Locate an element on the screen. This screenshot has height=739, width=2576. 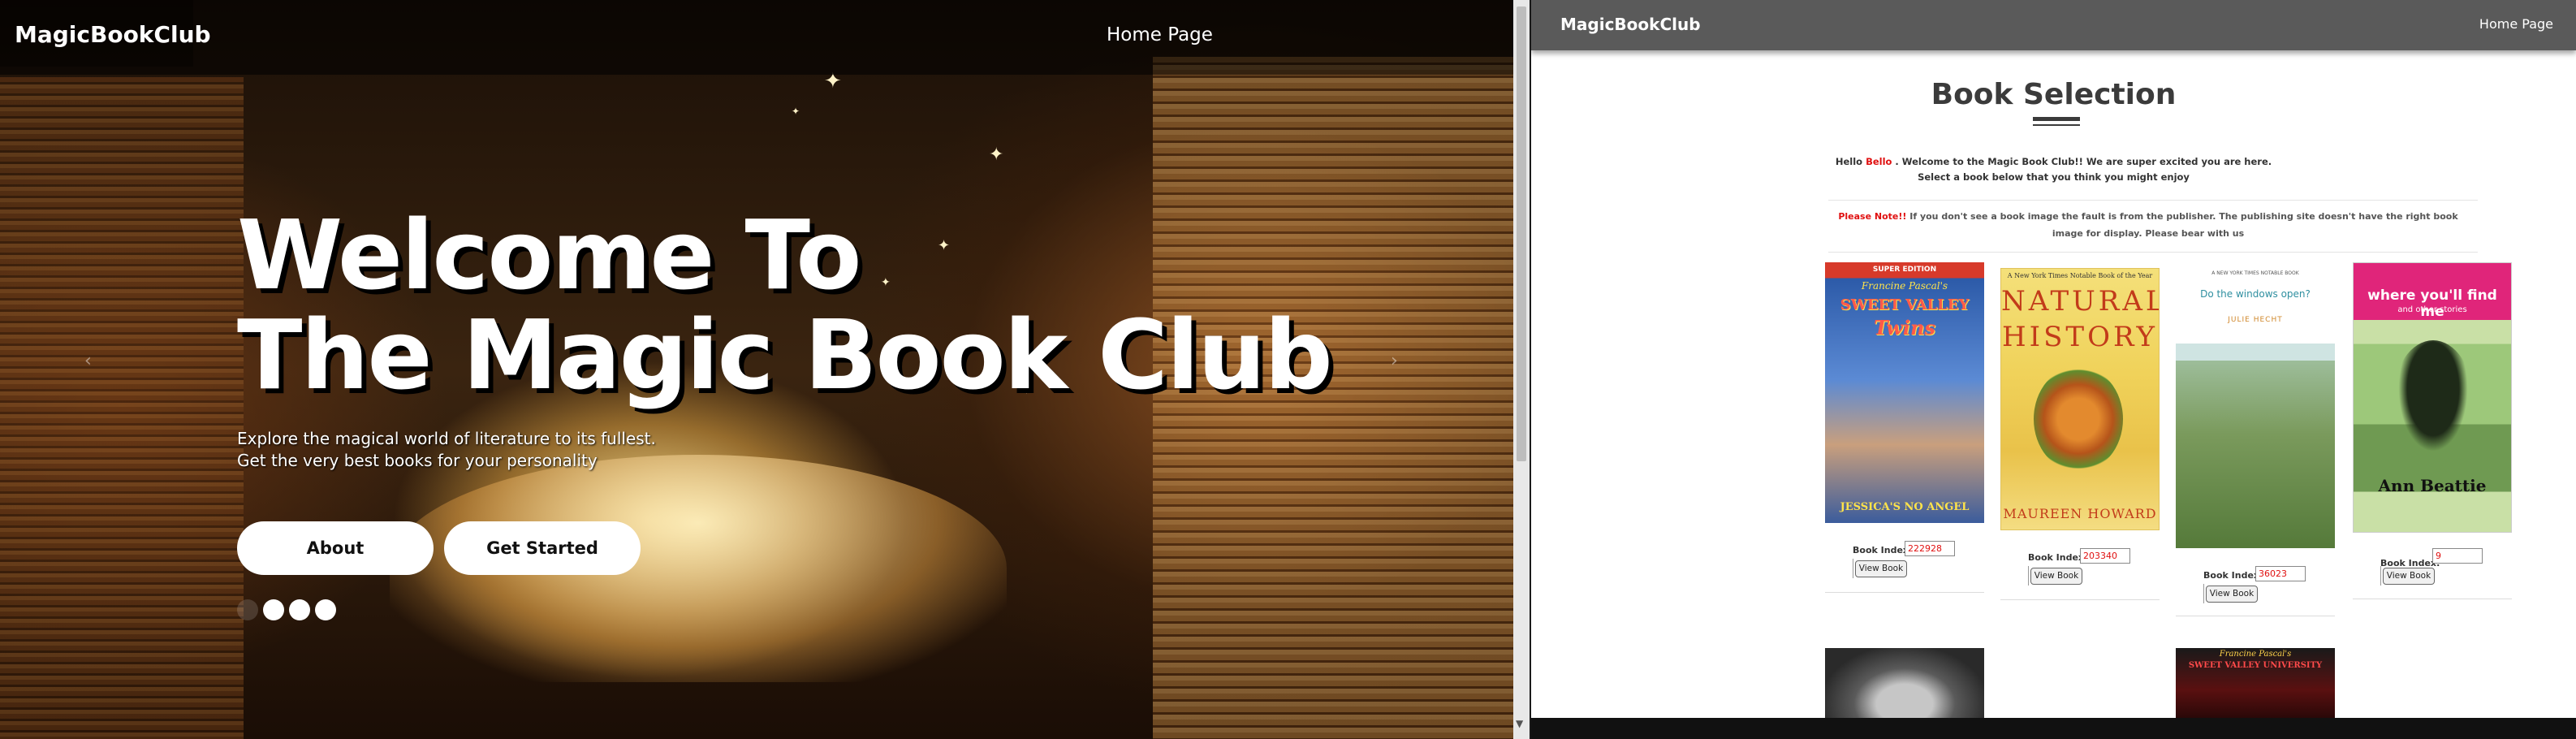
cover-image-tree is located at coordinates (2433, 401).